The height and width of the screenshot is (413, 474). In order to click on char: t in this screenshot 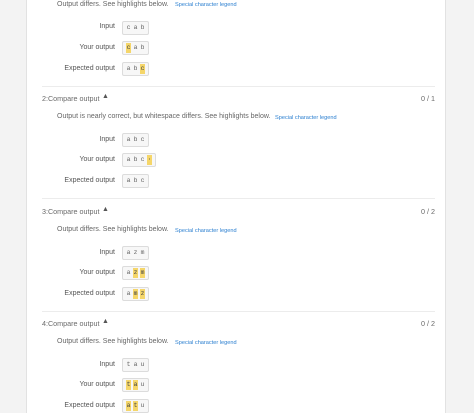, I will do `click(128, 364)`.